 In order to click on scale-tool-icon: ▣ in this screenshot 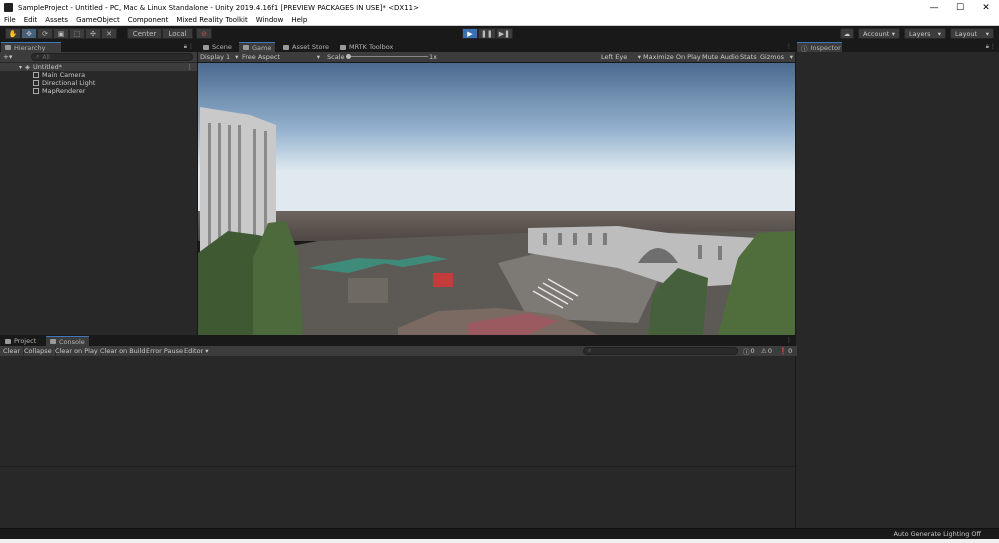, I will do `click(61, 33)`.